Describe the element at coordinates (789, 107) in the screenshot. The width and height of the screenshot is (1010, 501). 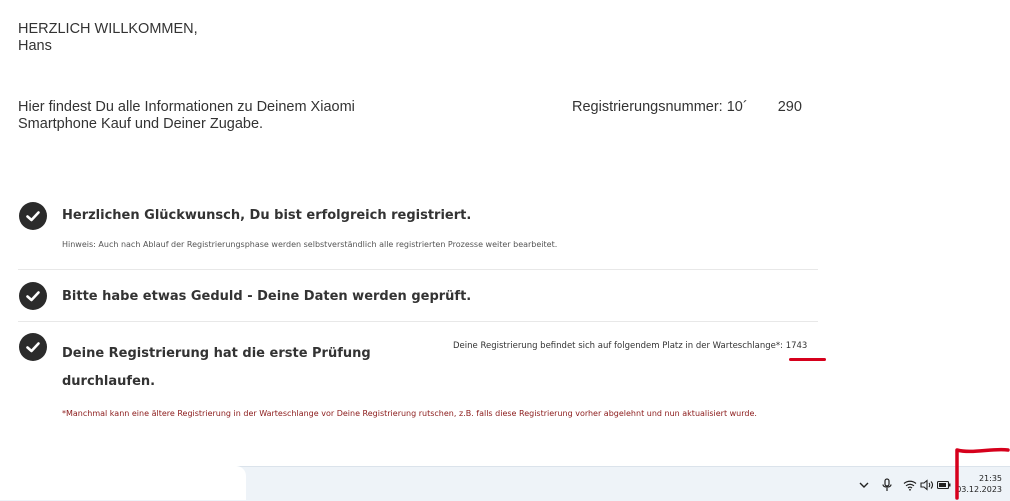
I see `registration-suffix: 290` at that location.